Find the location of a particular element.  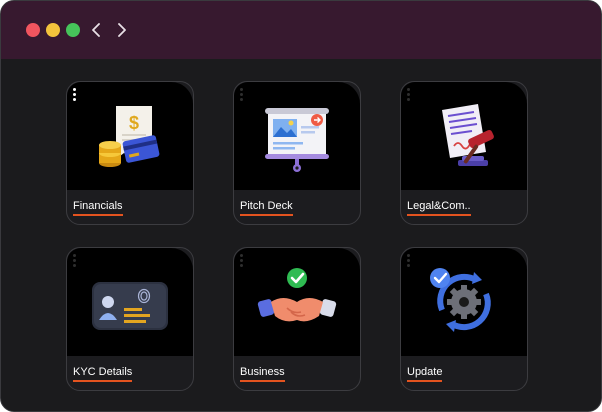

chevron-right-icon is located at coordinates (122, 30).